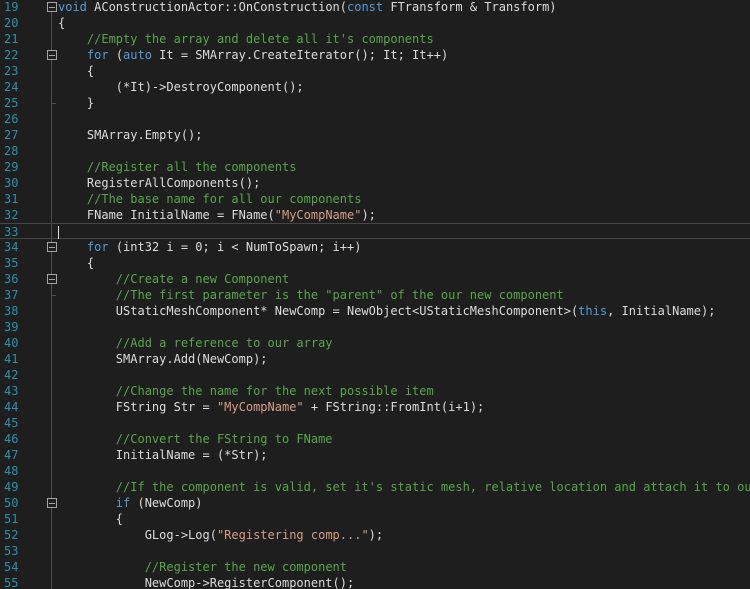 This screenshot has height=589, width=750. I want to click on line-number: 23, so click(11, 71).